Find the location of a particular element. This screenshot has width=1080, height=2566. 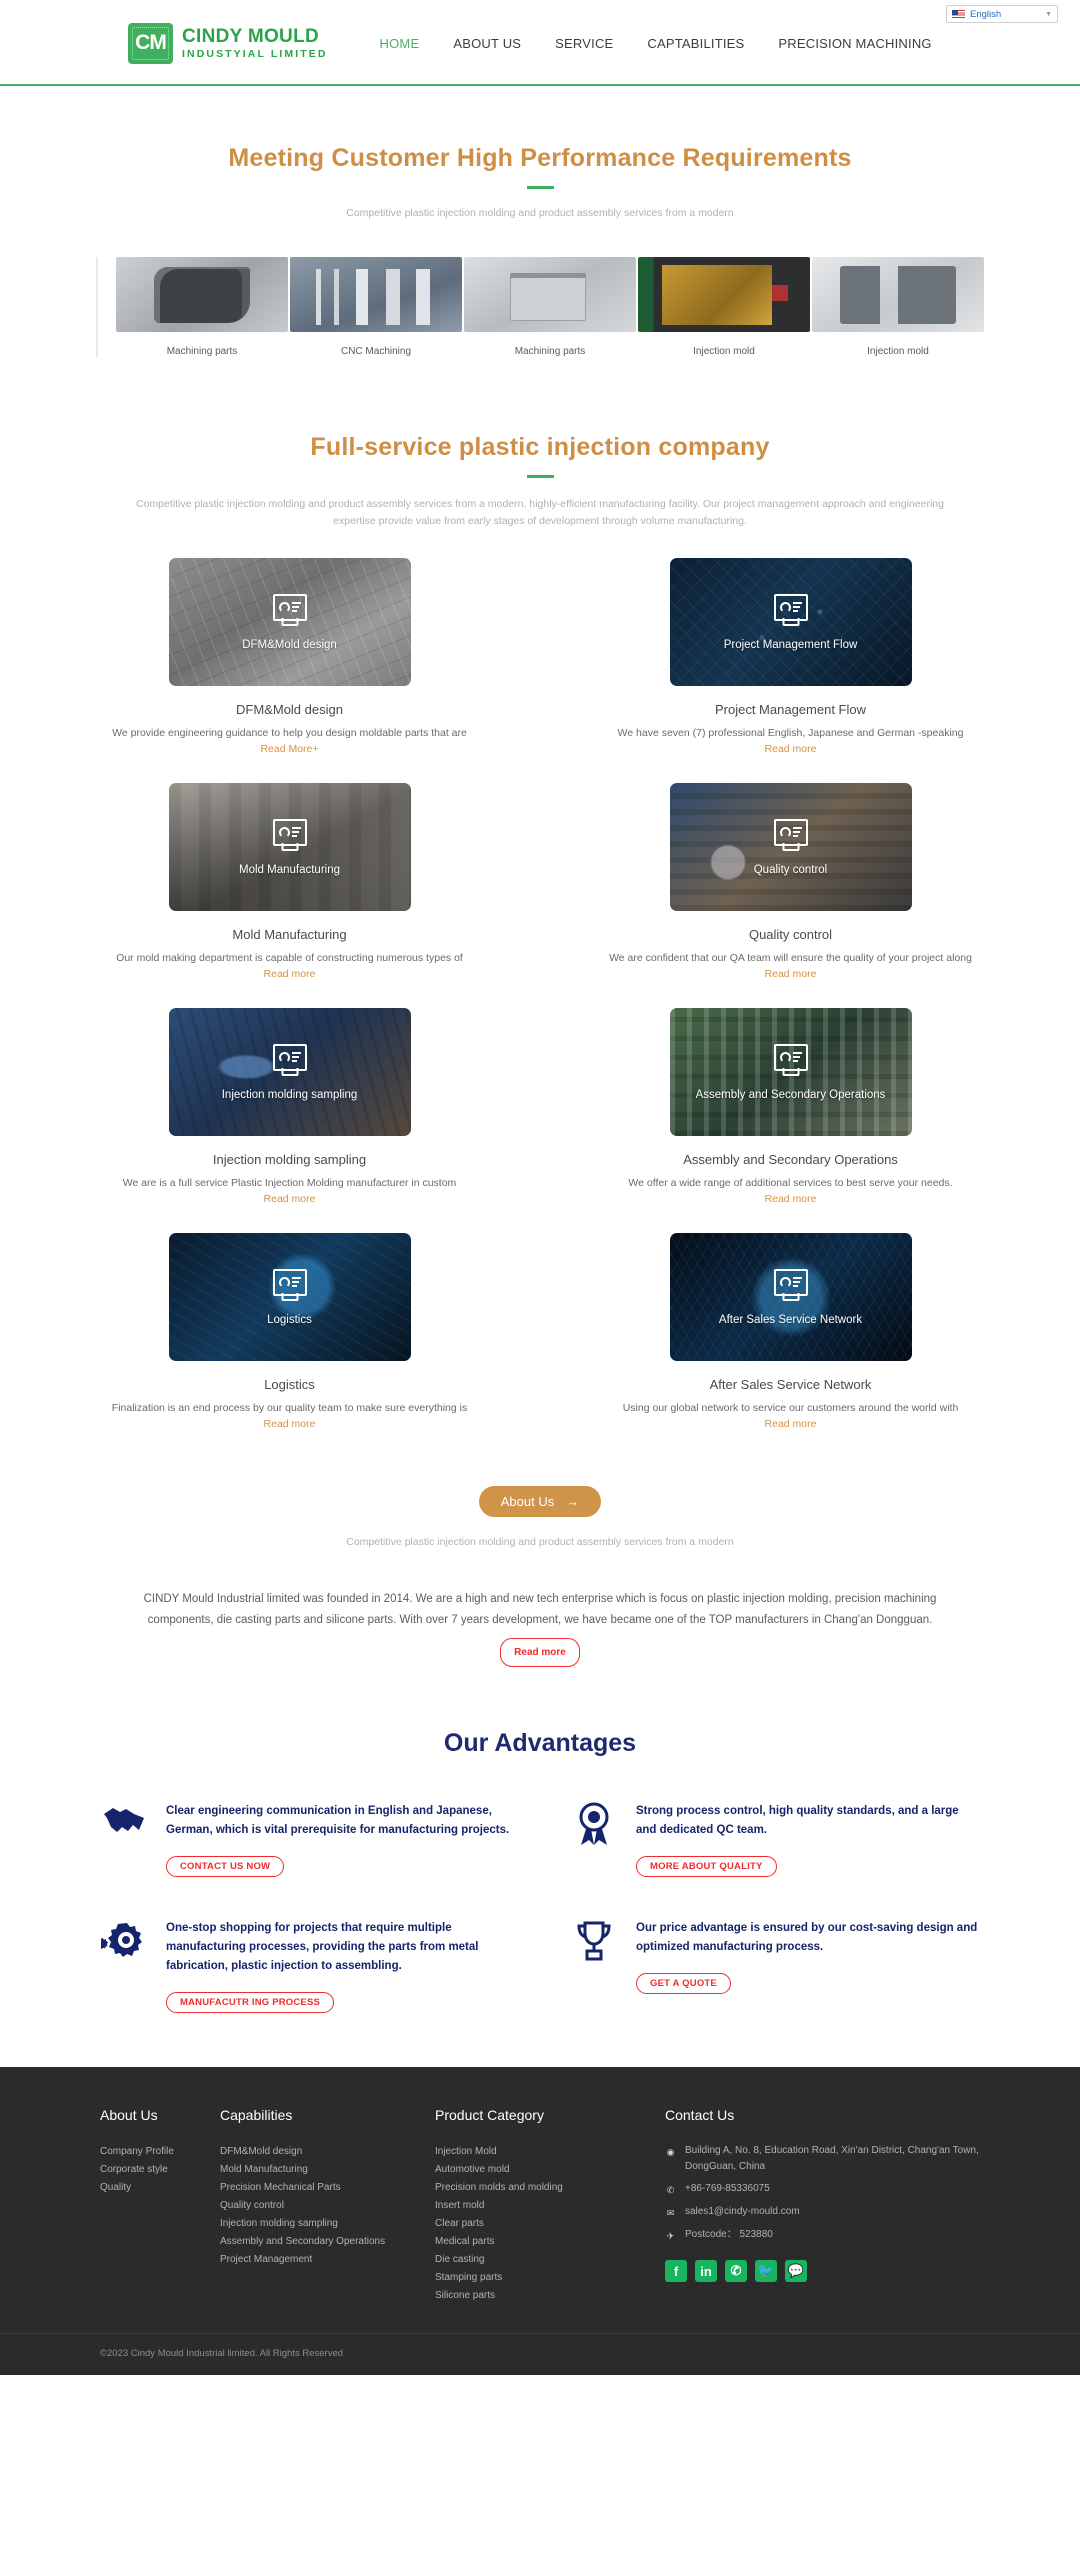

nav-item-captabilities: CAPTABILITIES is located at coordinates (695, 43).